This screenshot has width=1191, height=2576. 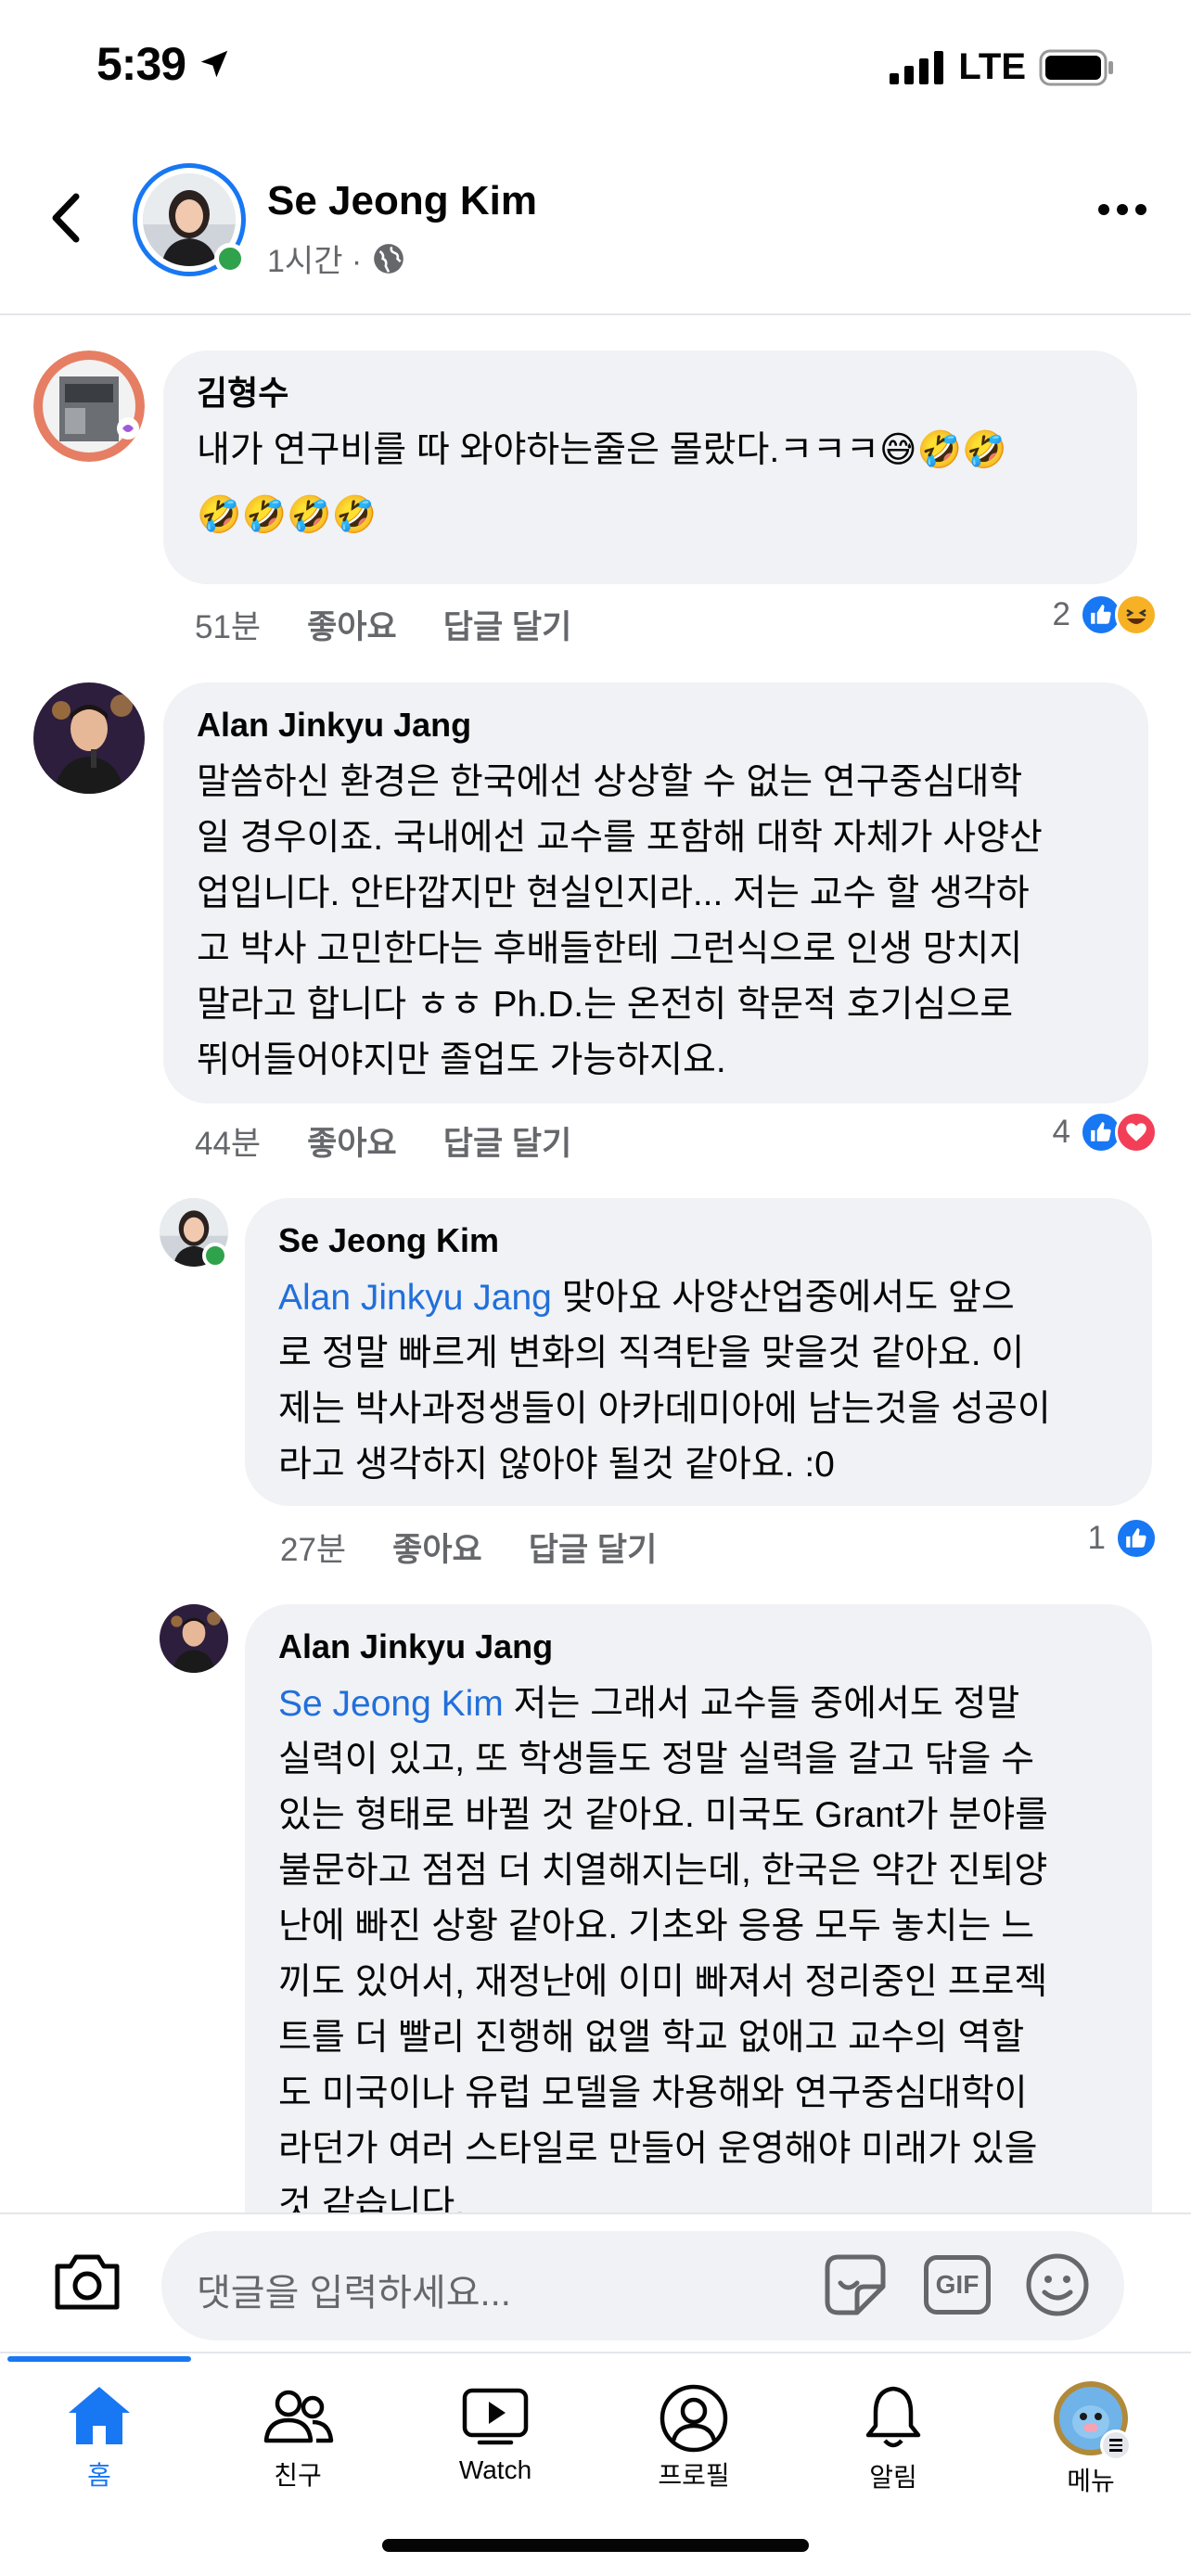 What do you see at coordinates (1116, 2445) in the screenshot?
I see `hamburger-icon` at bounding box center [1116, 2445].